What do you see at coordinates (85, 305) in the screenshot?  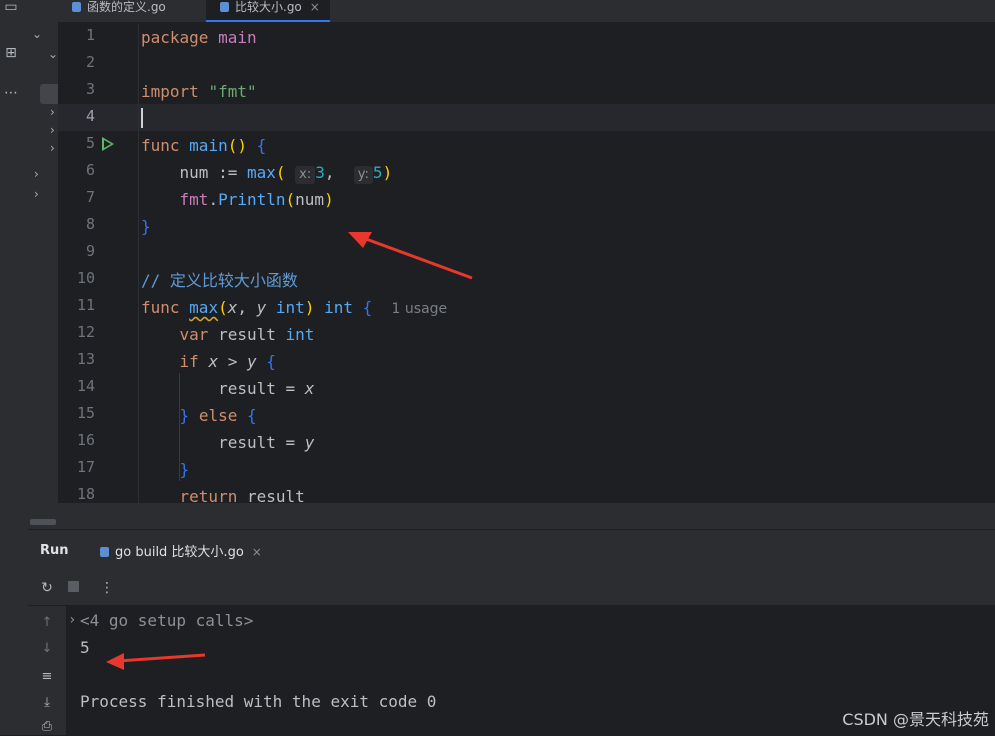 I see `line-number: 11` at bounding box center [85, 305].